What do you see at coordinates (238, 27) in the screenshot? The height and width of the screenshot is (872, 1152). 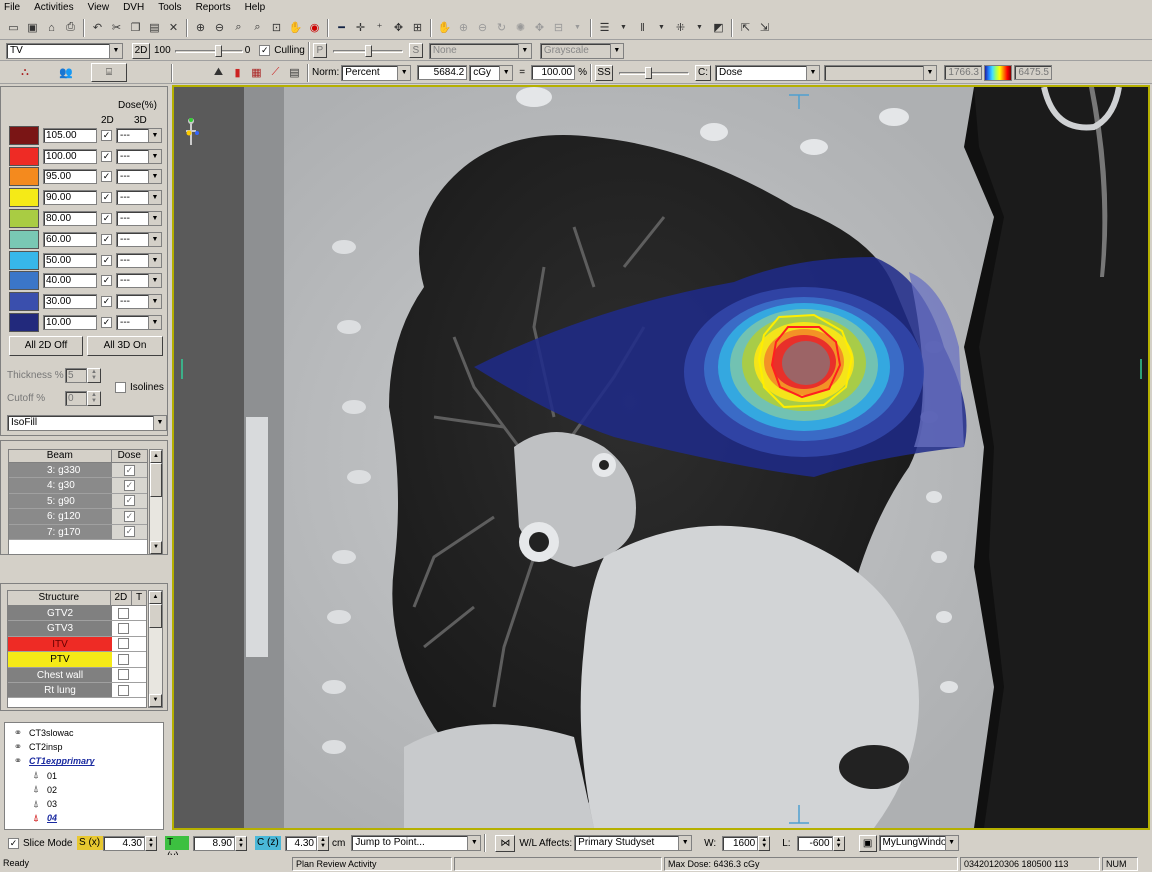 I see `zoom-window-icon: ⌕` at bounding box center [238, 27].